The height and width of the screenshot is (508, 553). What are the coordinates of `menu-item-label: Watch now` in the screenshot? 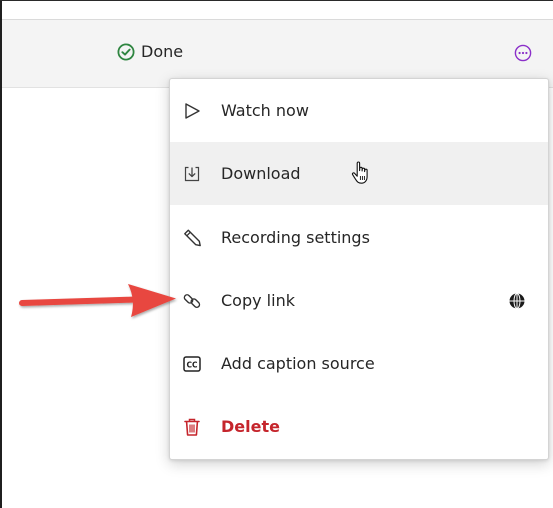 It's located at (265, 110).